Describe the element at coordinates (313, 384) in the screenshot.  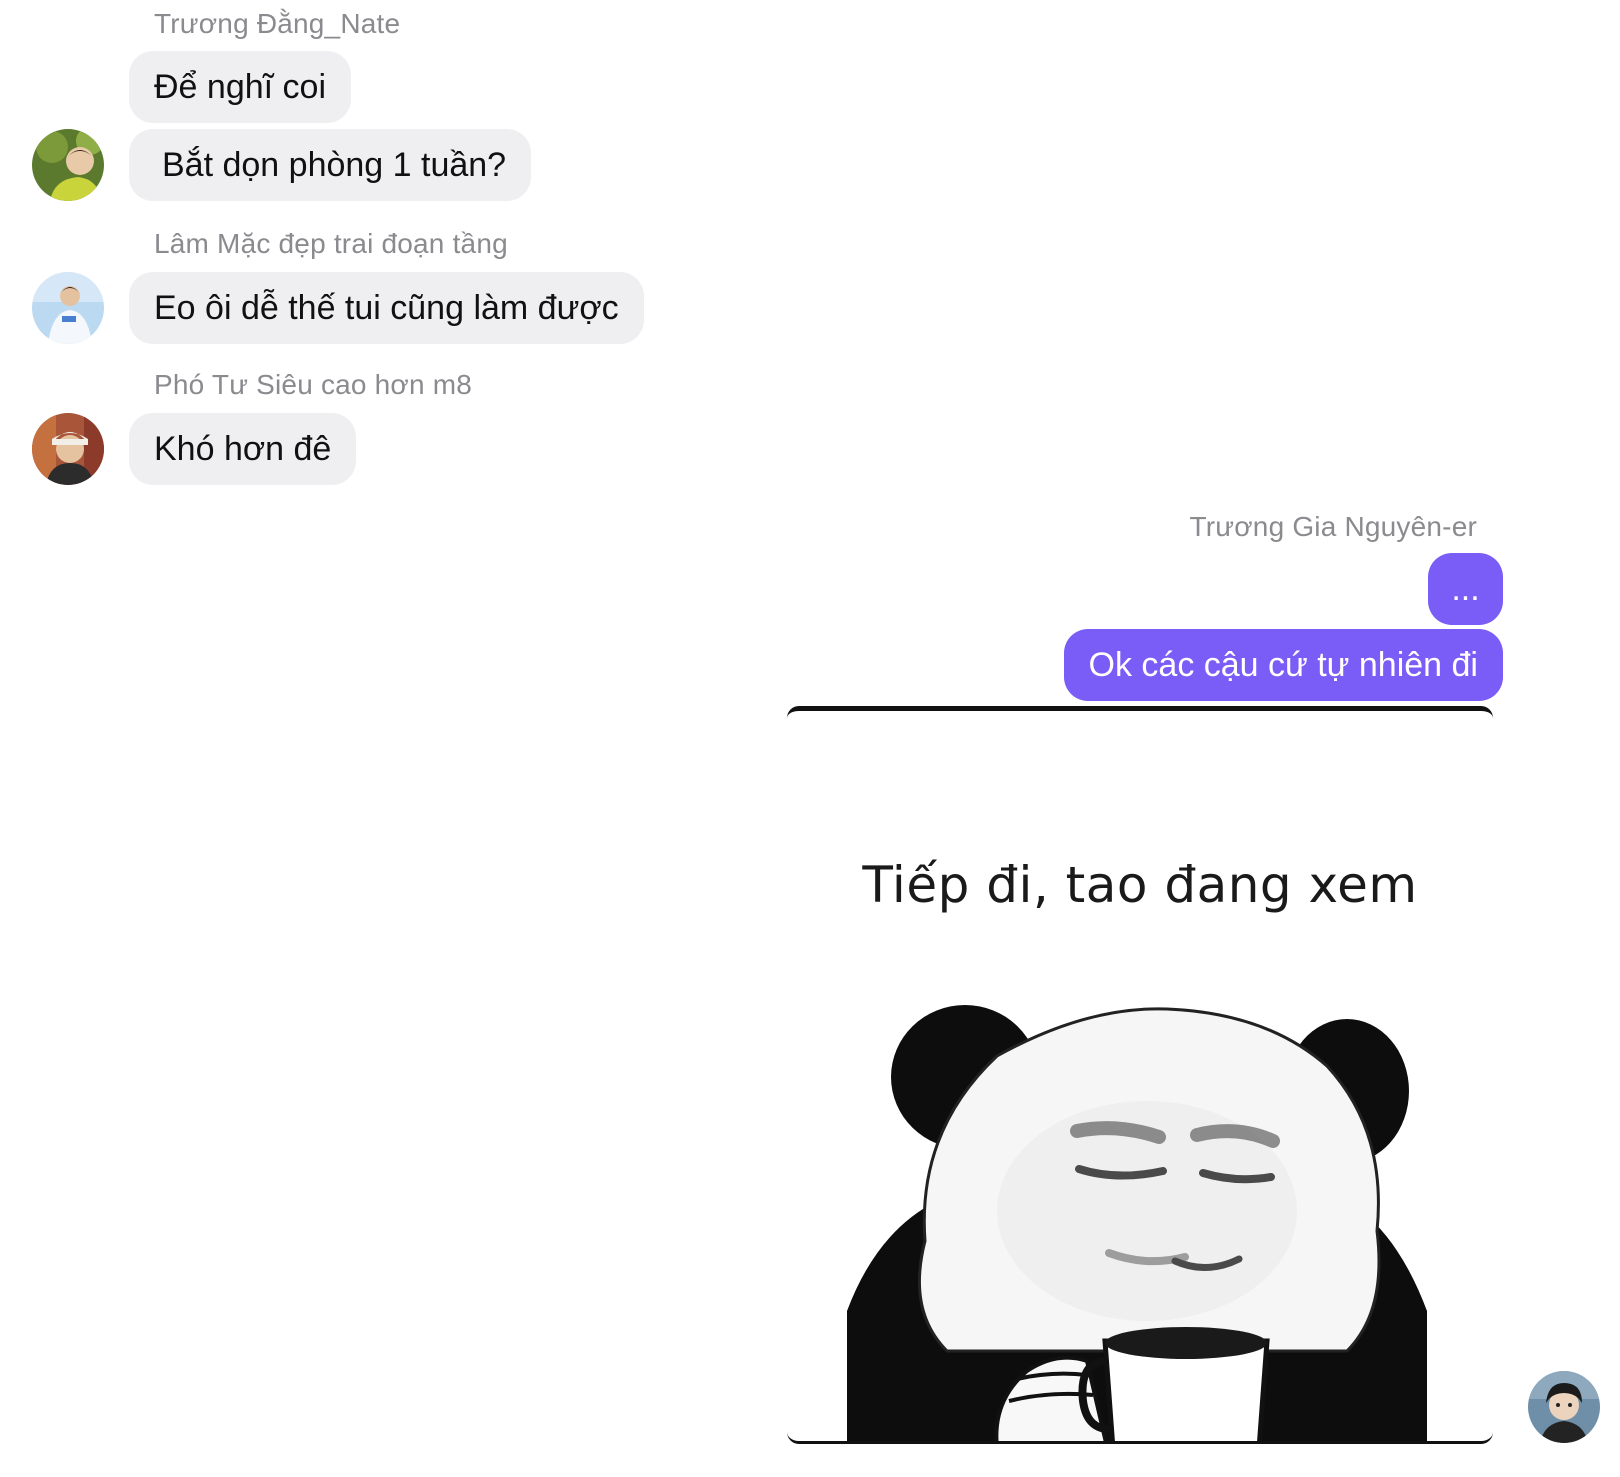
I see `sender-name: Phó Tư Siêu cao hơn m8` at that location.